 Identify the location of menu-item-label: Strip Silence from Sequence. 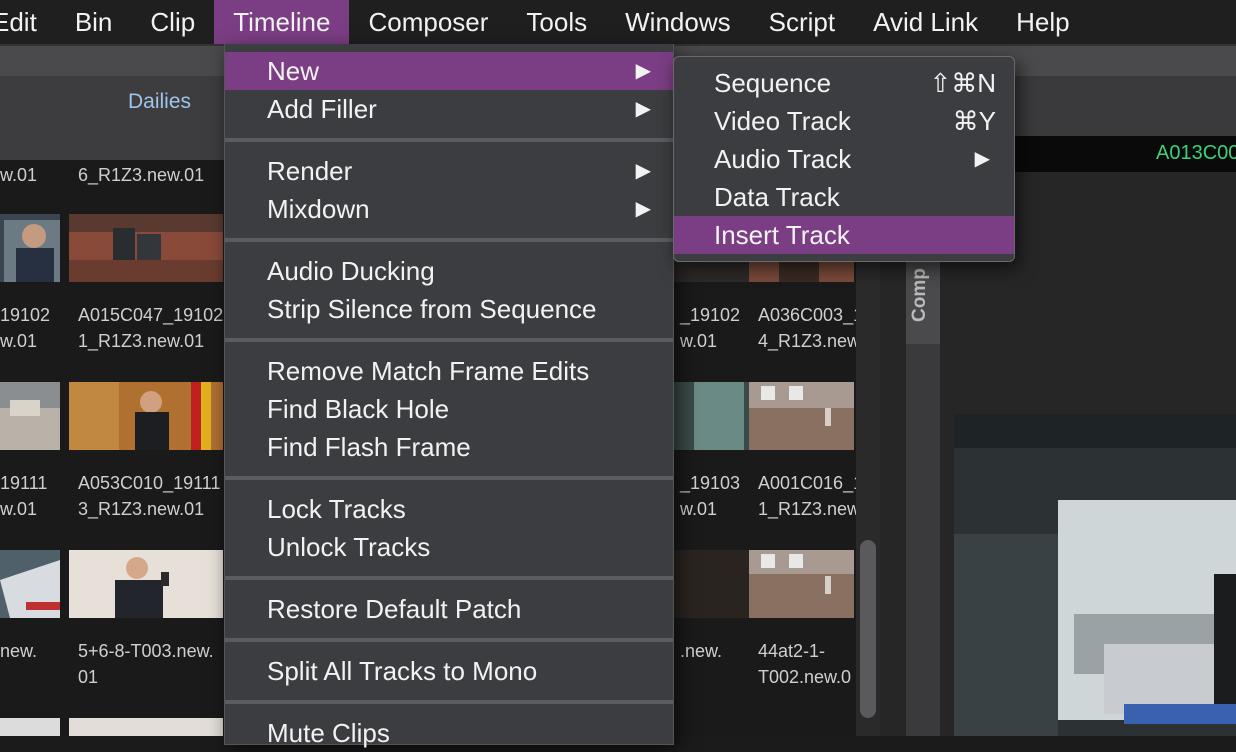
(432, 309).